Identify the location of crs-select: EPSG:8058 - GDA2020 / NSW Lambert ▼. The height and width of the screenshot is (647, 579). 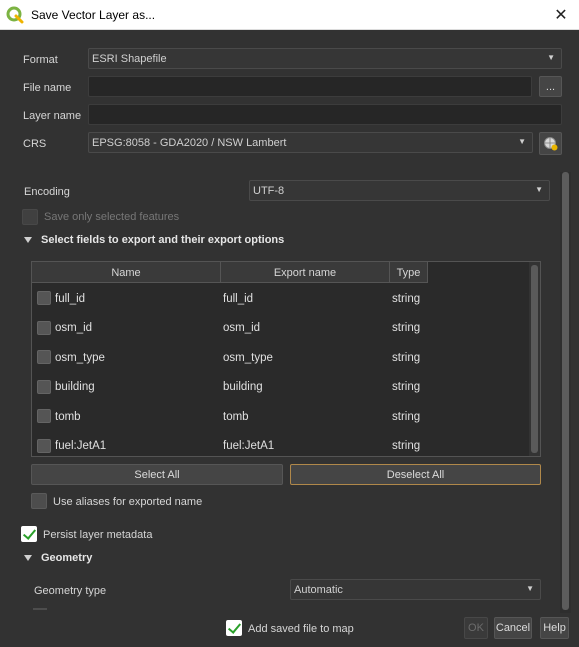
(310, 142).